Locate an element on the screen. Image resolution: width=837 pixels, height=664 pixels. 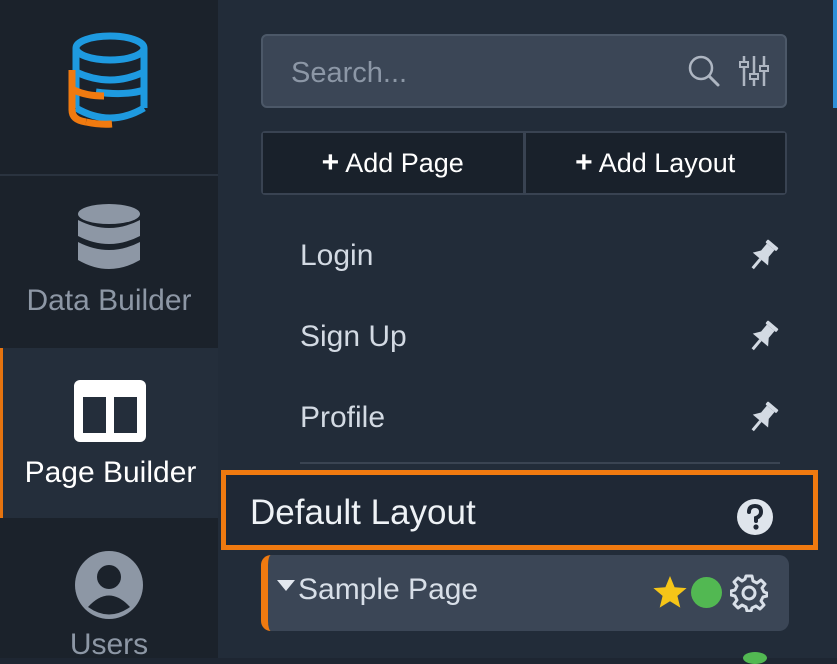
add-page-label: Add Page is located at coordinates (404, 162).